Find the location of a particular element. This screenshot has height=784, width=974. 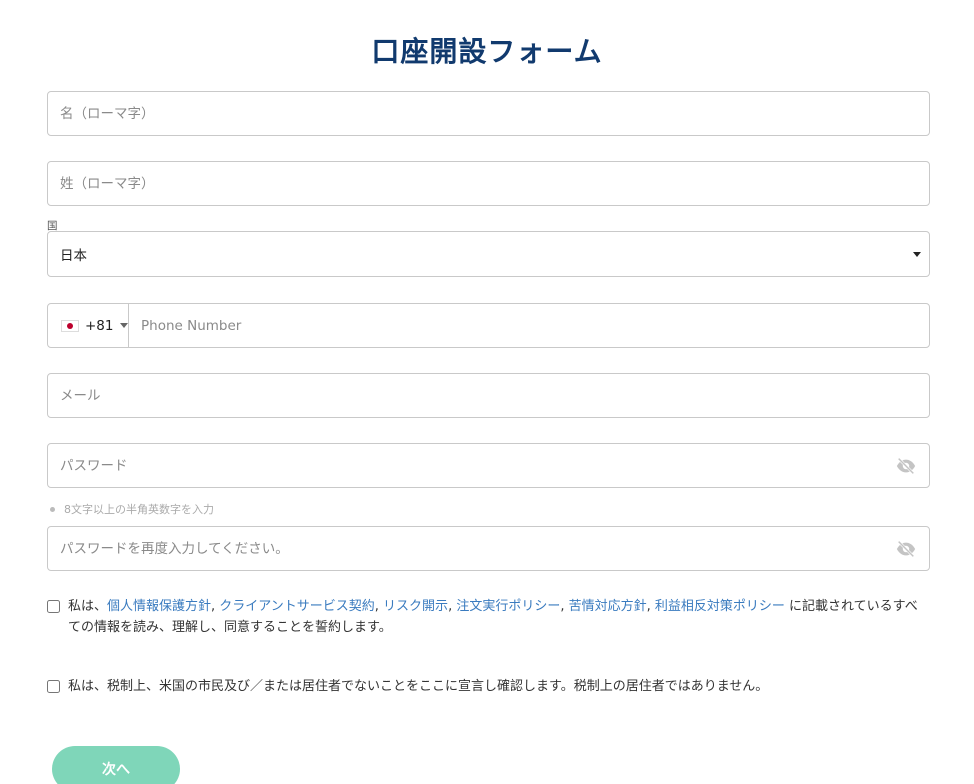

country-code-selector: +81 is located at coordinates (88, 325).